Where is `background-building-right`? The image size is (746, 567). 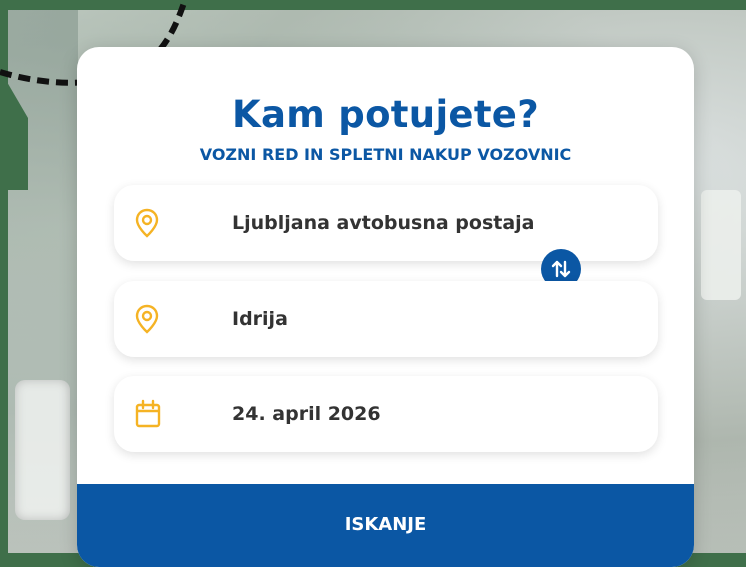
background-building-right is located at coordinates (721, 245).